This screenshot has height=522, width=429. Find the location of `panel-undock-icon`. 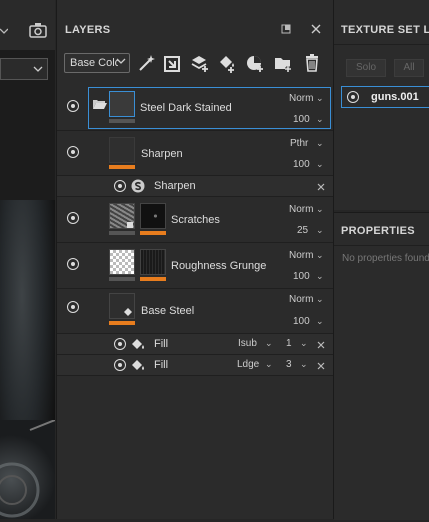

panel-undock-icon is located at coordinates (286, 29).